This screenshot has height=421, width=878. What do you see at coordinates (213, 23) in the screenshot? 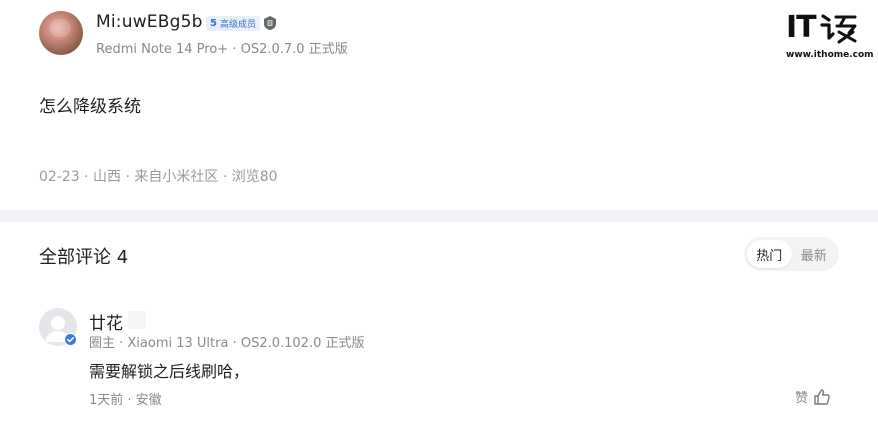
I see `level-number: 5` at bounding box center [213, 23].